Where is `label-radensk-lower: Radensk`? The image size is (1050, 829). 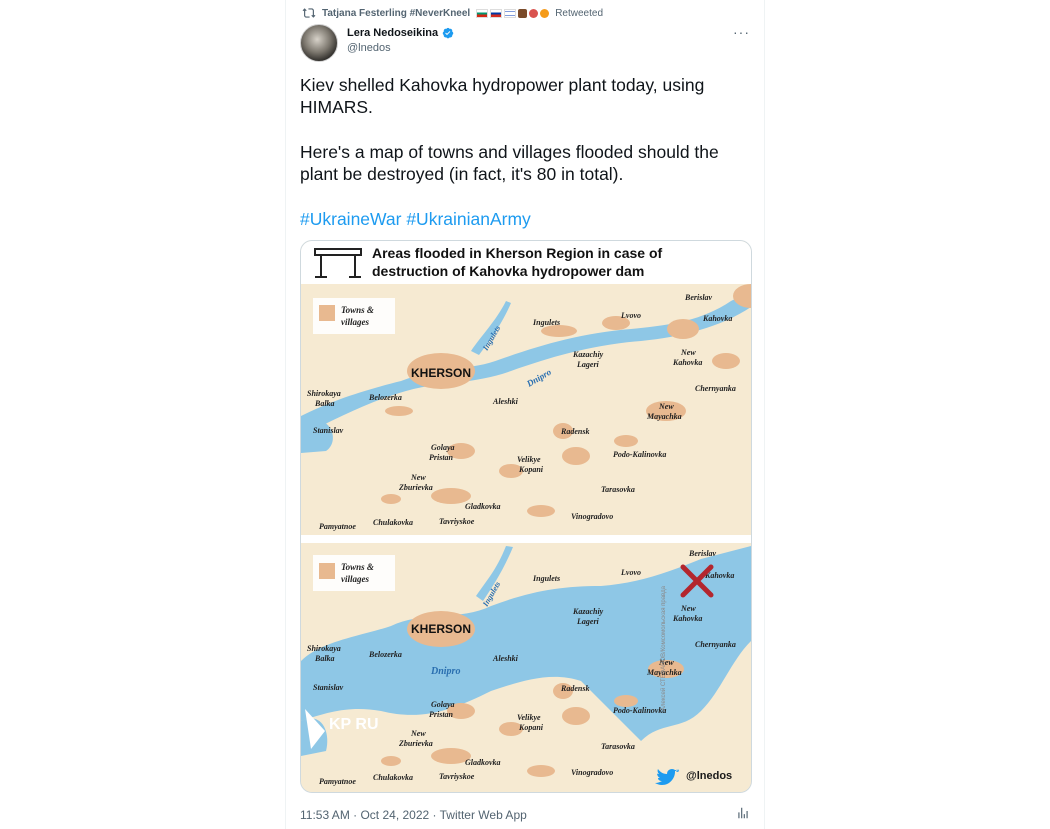
label-radensk-lower: Radensk is located at coordinates (574, 688).